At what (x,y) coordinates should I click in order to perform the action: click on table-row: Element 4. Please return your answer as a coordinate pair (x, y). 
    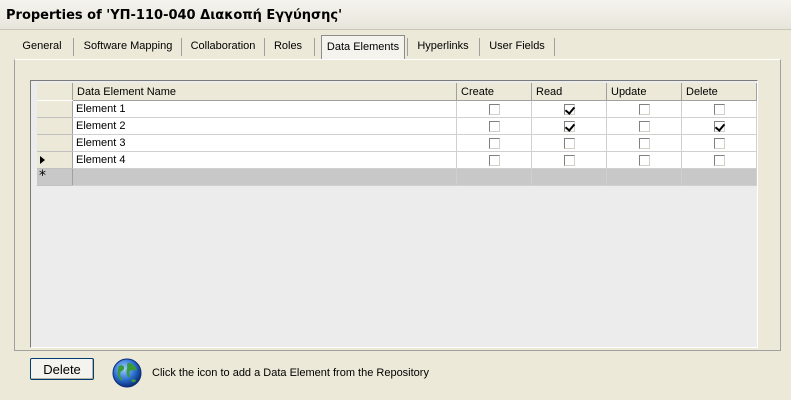
    Looking at the image, I should click on (397, 160).